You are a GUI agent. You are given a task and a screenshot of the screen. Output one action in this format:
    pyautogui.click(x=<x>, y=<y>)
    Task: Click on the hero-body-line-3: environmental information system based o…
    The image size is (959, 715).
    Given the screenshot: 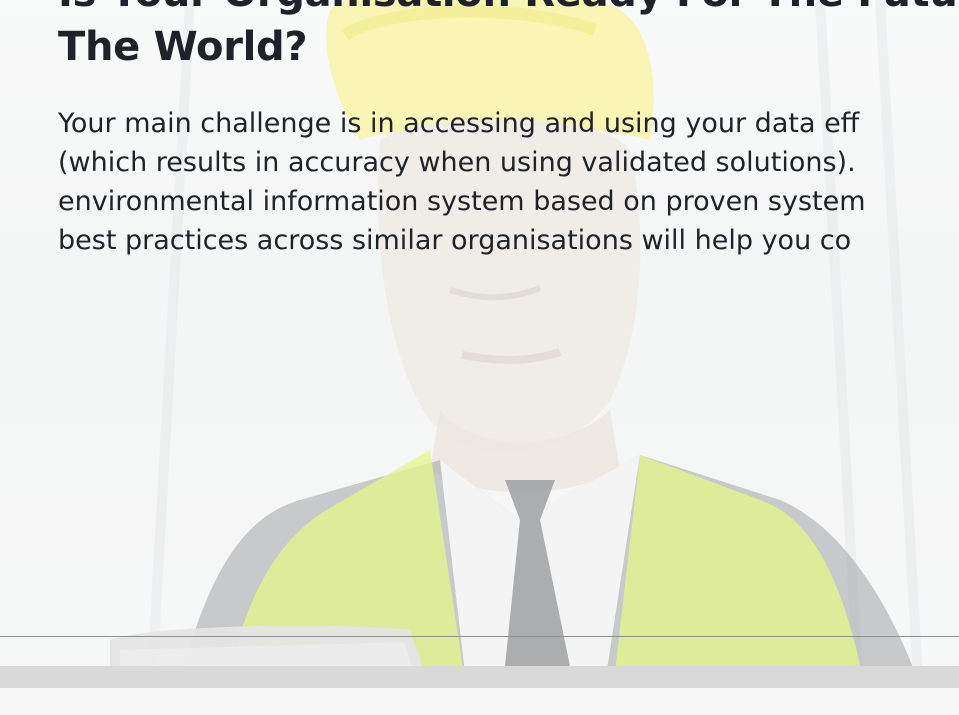 What is the action you would take?
    pyautogui.click(x=462, y=201)
    